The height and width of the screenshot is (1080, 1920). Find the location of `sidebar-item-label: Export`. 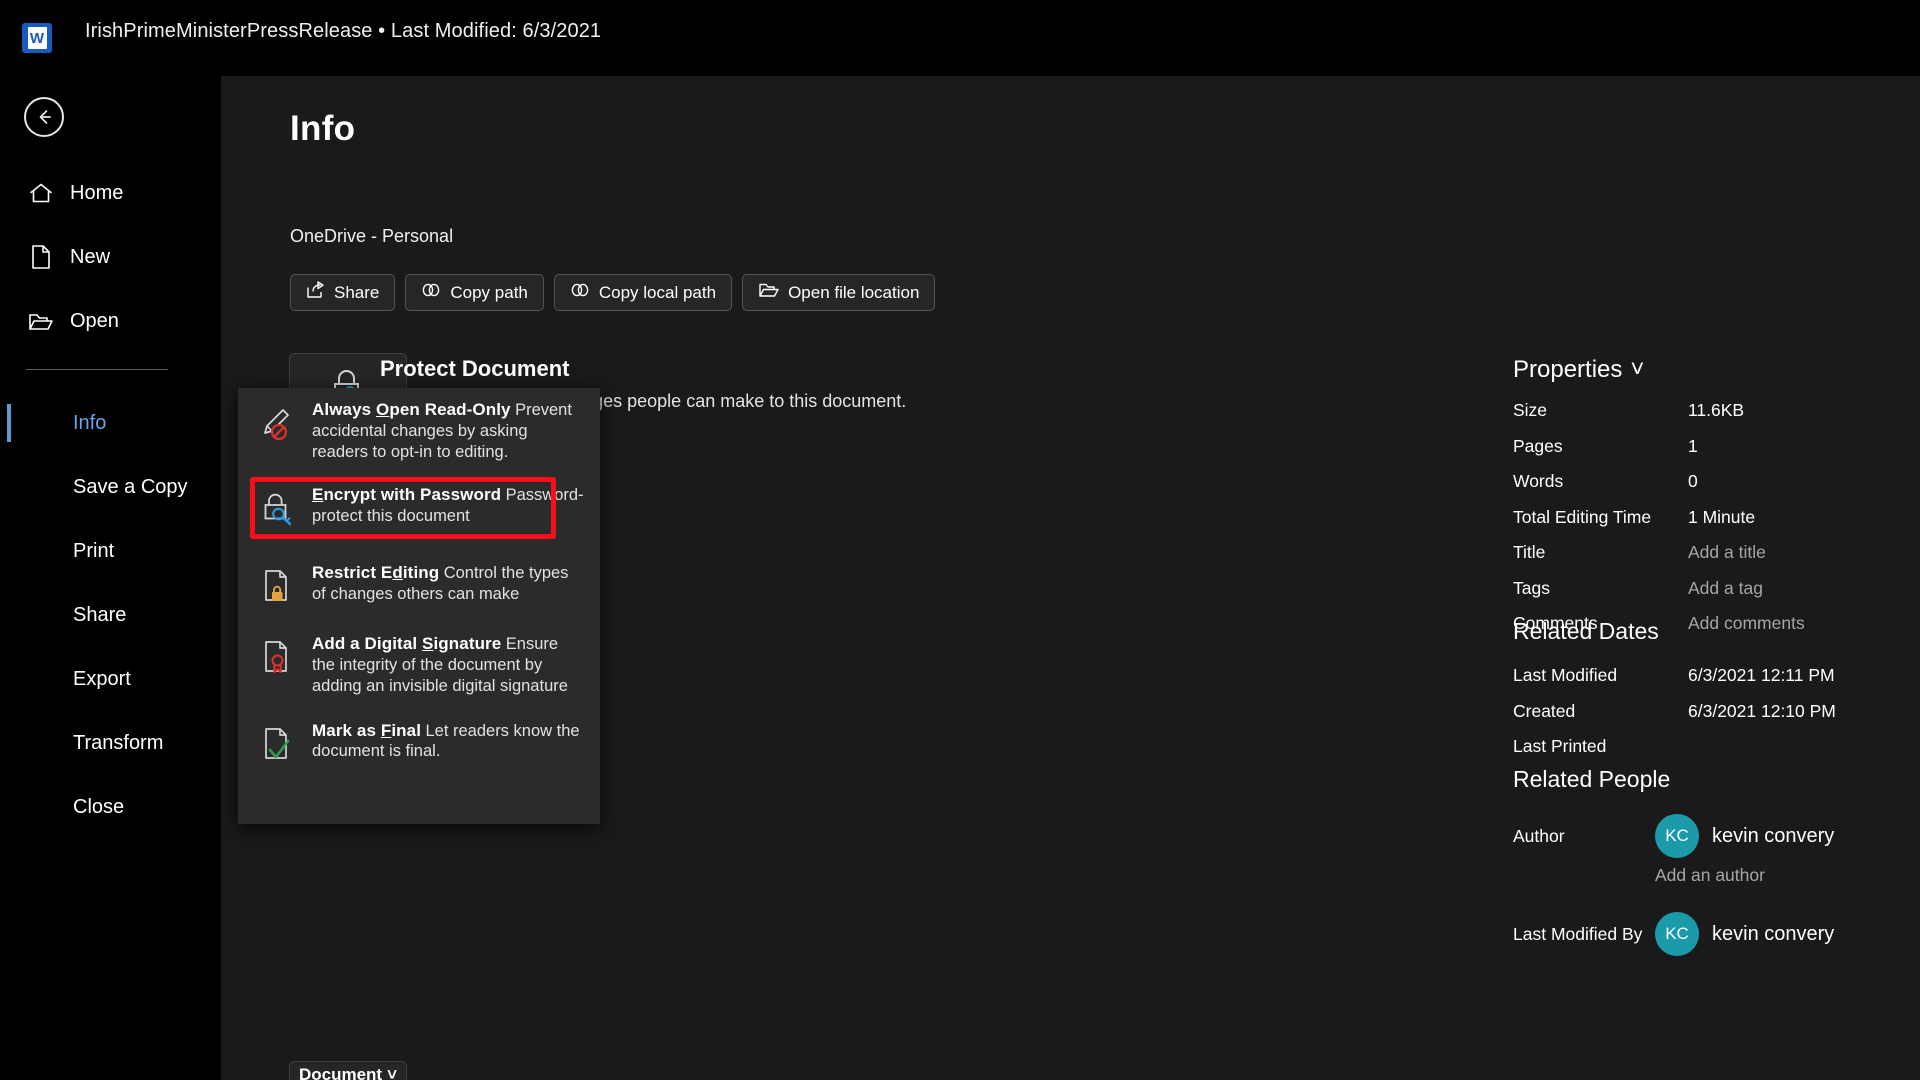

sidebar-item-label: Export is located at coordinates (102, 678).